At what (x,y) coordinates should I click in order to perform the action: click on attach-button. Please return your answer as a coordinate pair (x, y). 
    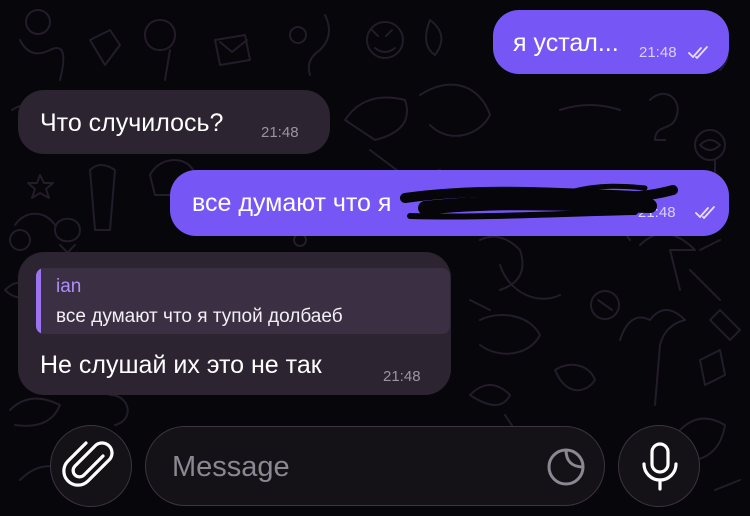
    Looking at the image, I should click on (91, 466).